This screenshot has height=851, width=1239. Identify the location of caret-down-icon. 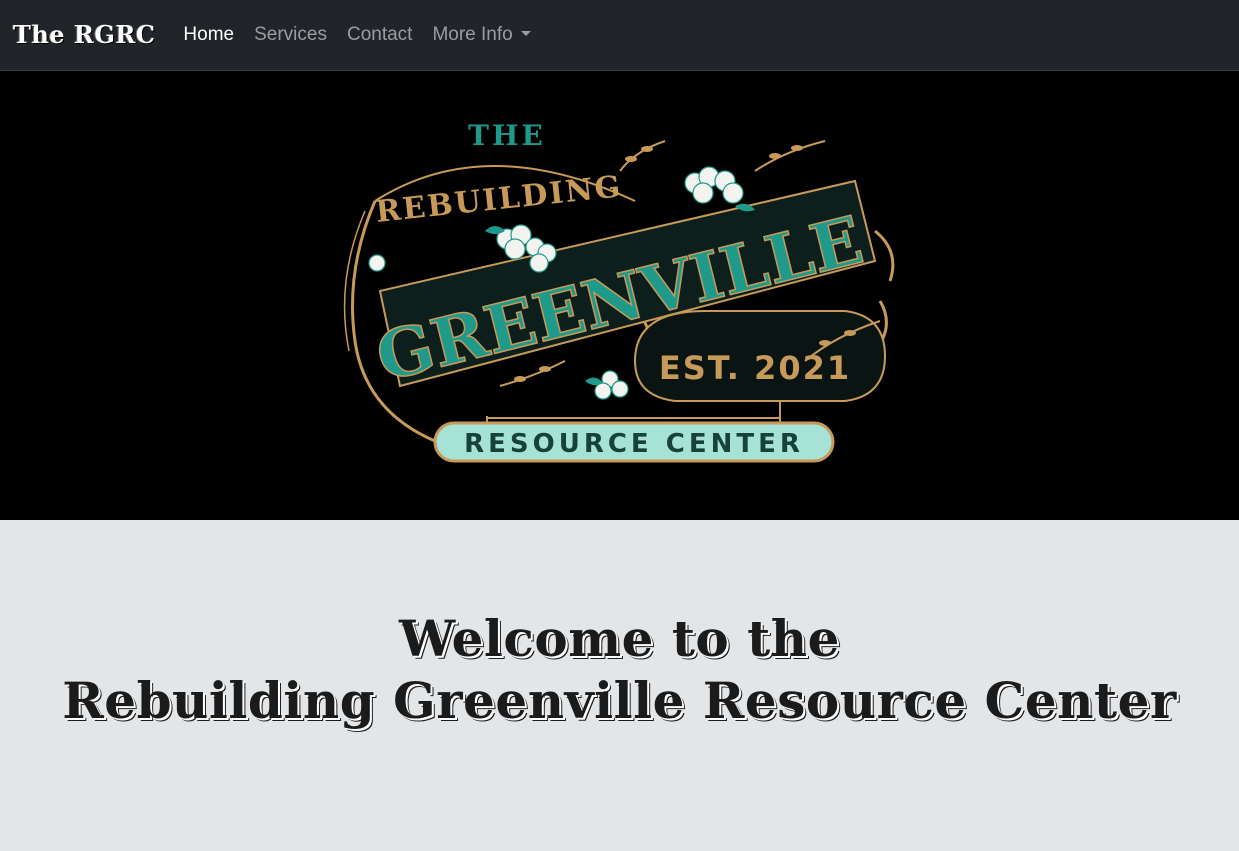
(525, 33).